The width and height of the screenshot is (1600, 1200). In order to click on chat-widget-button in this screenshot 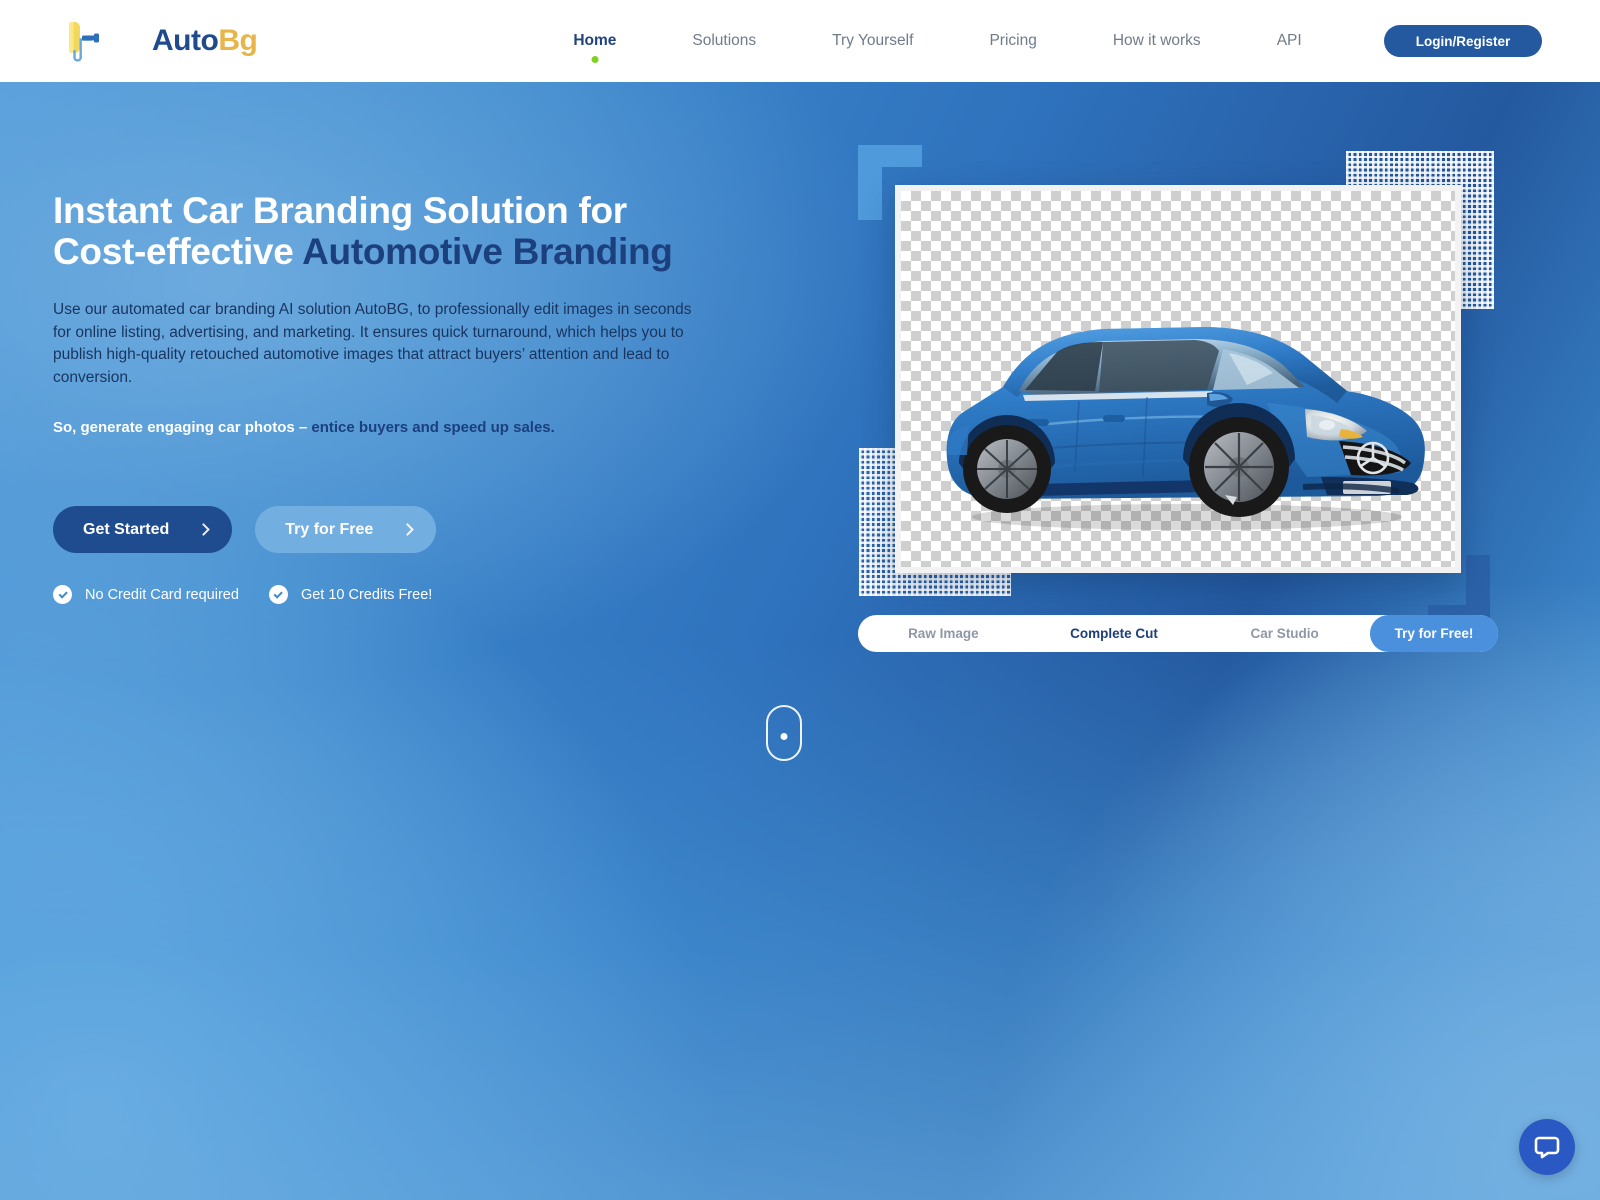, I will do `click(1547, 1147)`.